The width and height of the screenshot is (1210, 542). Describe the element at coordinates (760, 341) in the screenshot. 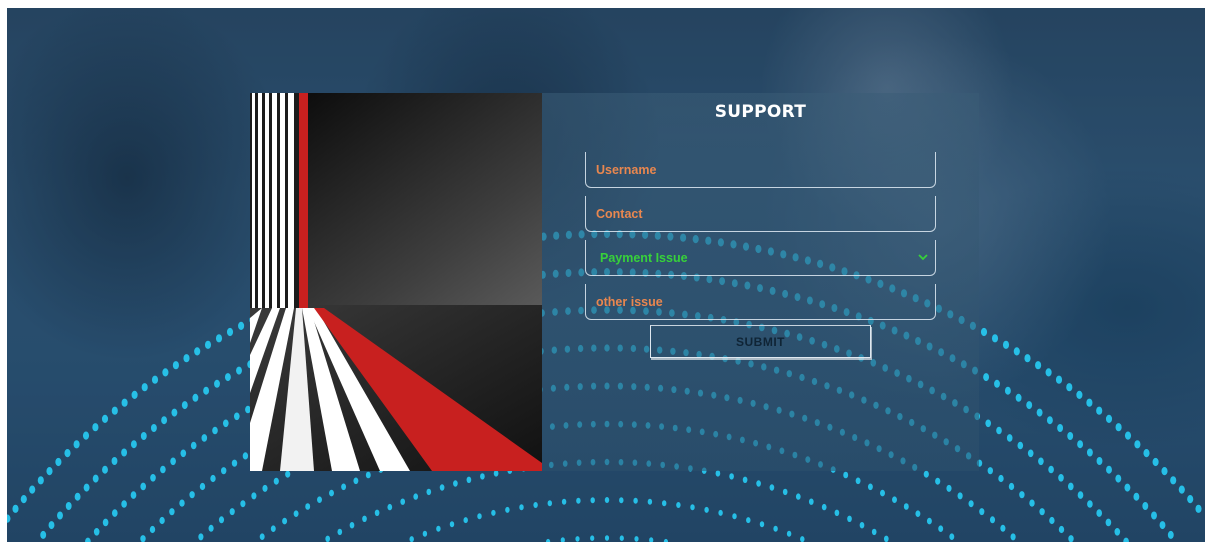

I see `submit-button: SUBMIT` at that location.